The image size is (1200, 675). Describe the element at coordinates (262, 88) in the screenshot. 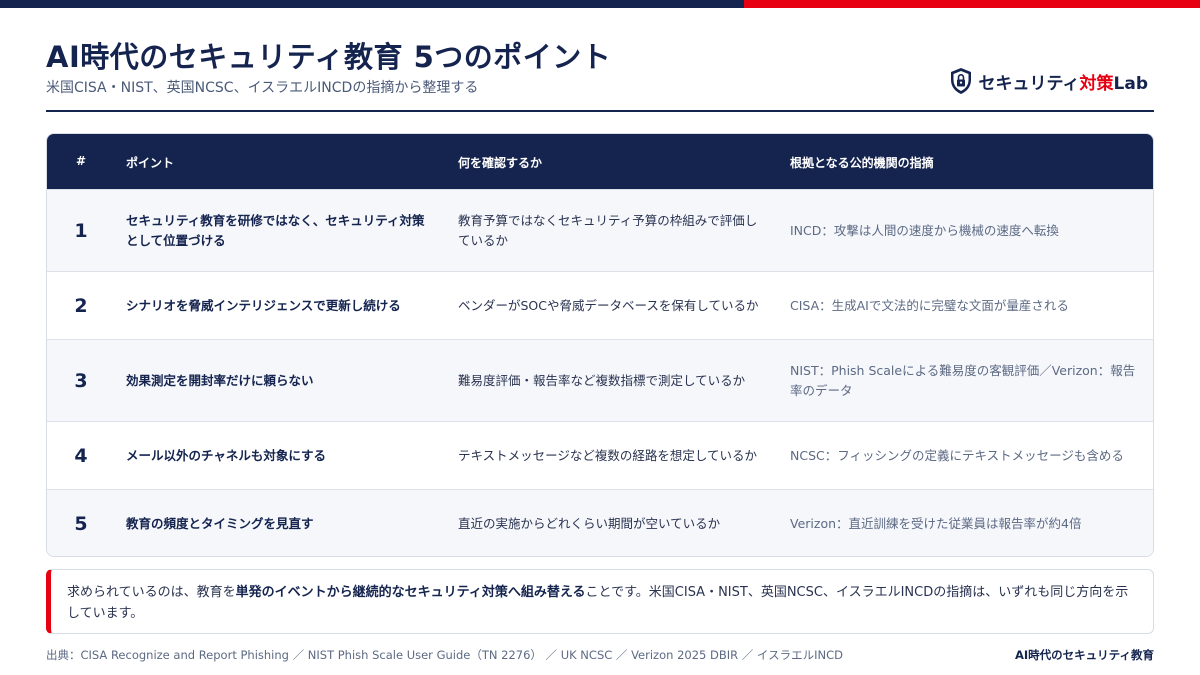

I see `page-subtitle: 米国CISA・NIST、英国NCSC、イスラエルINCDの指摘から整理する` at that location.